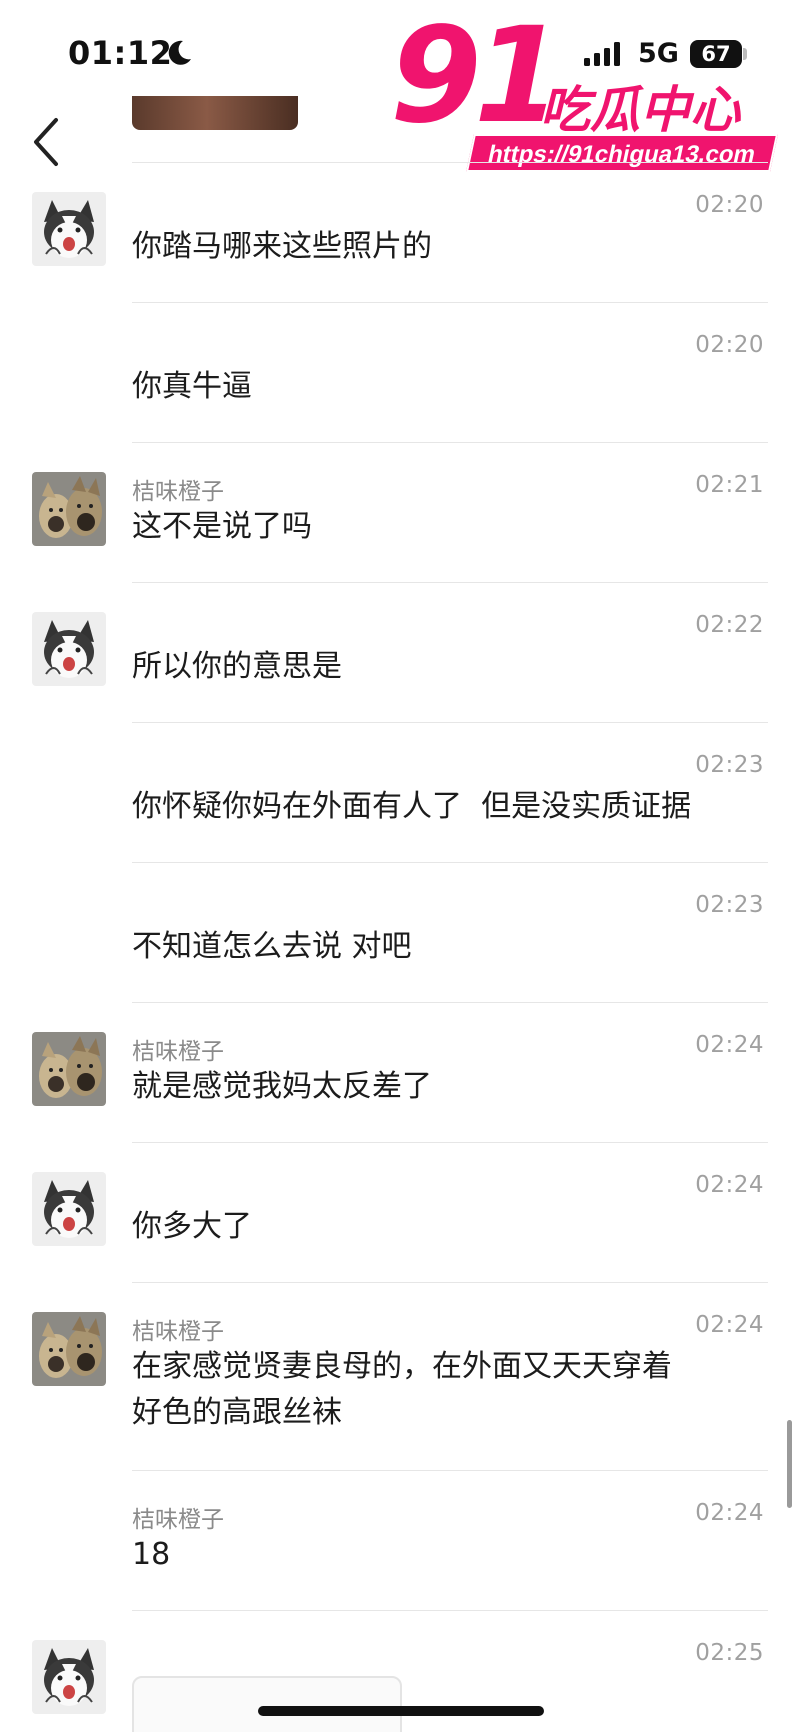  I want to click on watermark-url: https://91chigua13.com, so click(622, 153).